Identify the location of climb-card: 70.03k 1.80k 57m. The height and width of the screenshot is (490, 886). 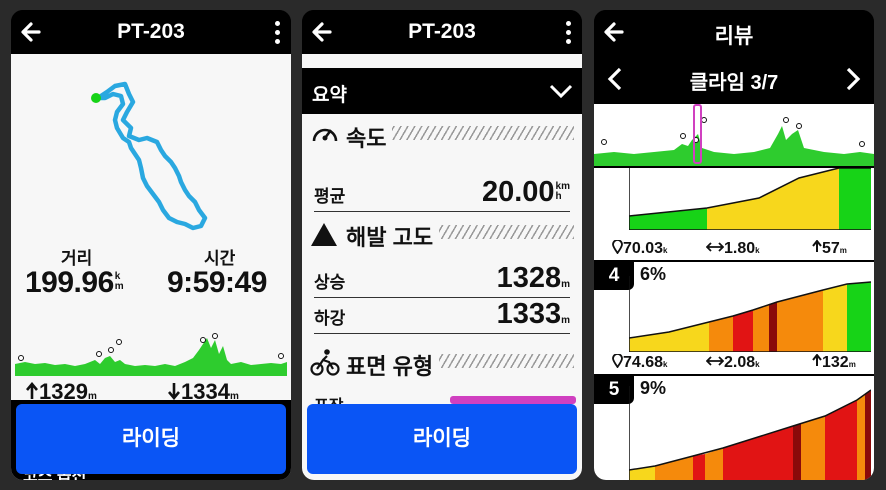
(734, 214).